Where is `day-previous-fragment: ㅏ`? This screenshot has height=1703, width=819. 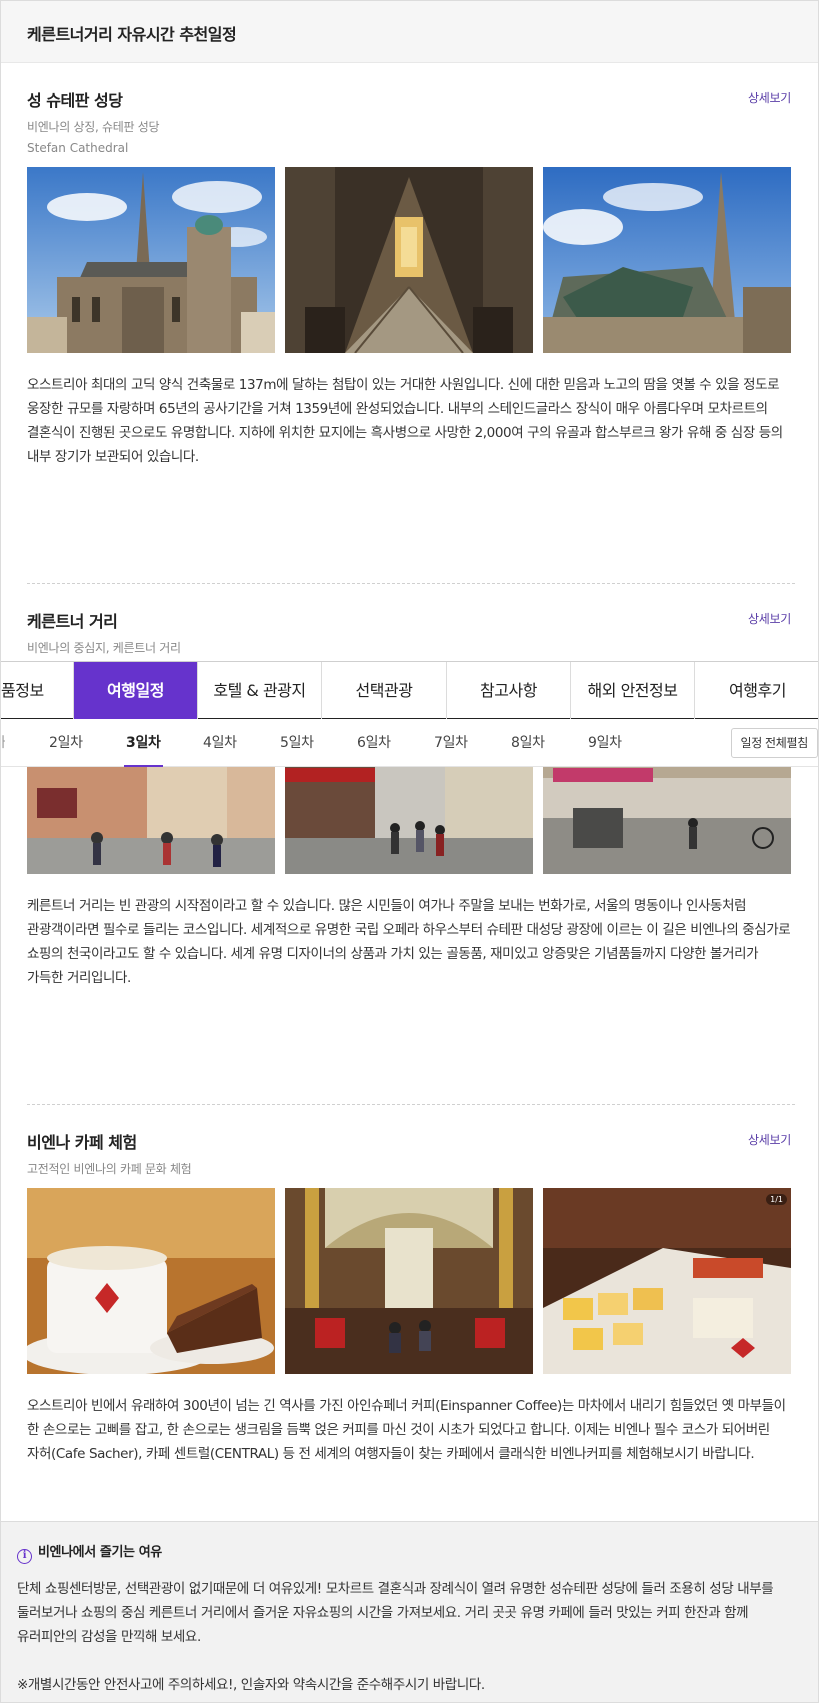 day-previous-fragment: ㅏ is located at coordinates (3, 743).